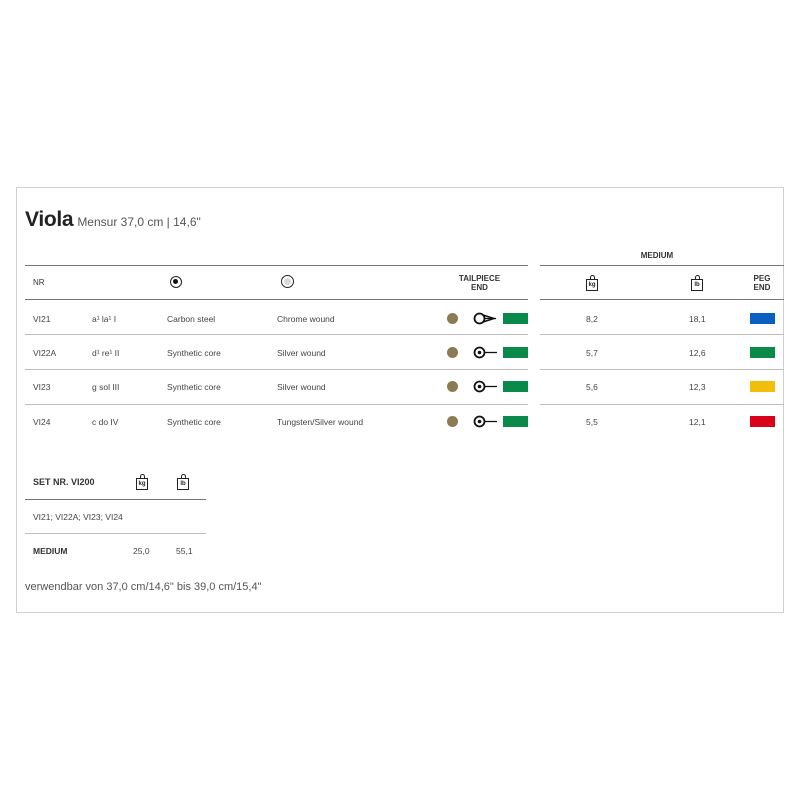 This screenshot has height=800, width=800. I want to click on set-lb-weight-icon: lb, so click(183, 482).